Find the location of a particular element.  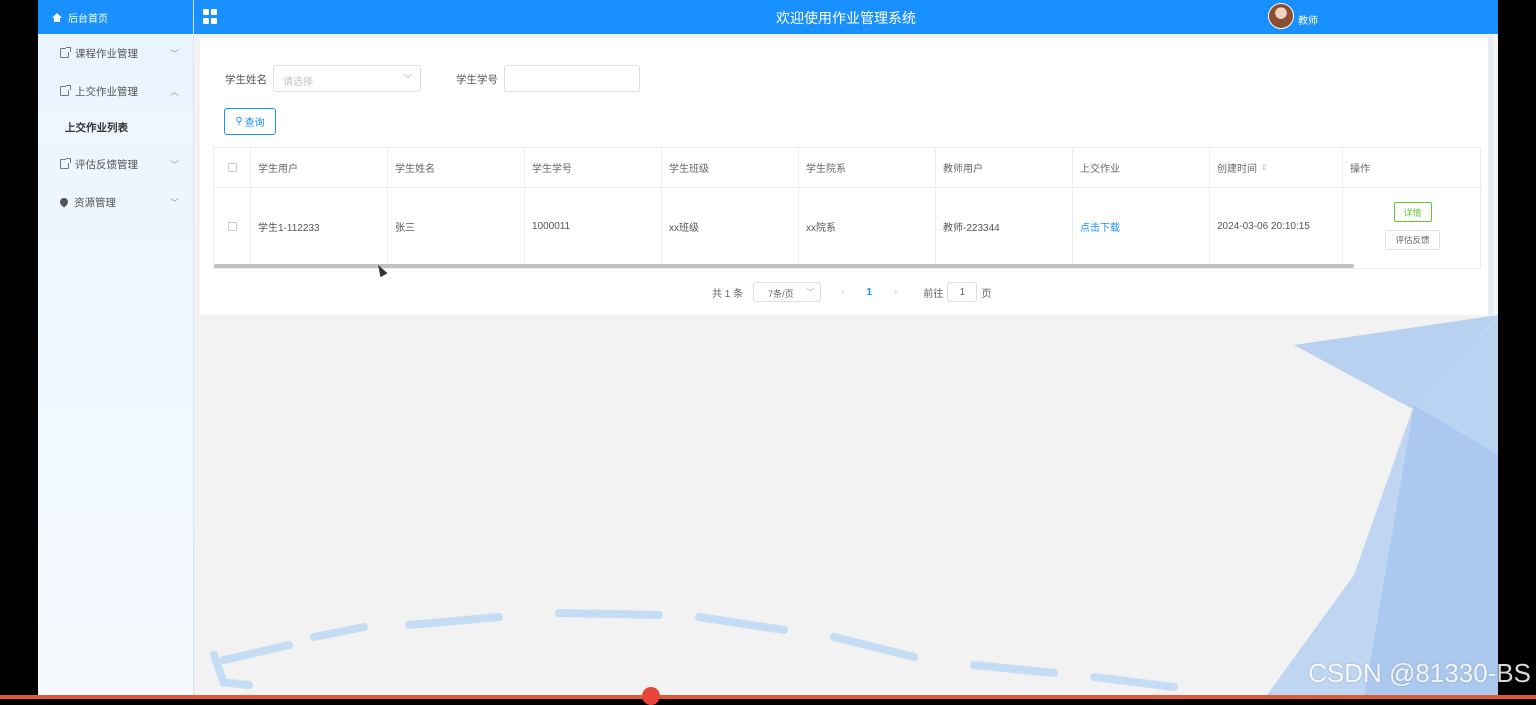

student-id-input is located at coordinates (572, 78).